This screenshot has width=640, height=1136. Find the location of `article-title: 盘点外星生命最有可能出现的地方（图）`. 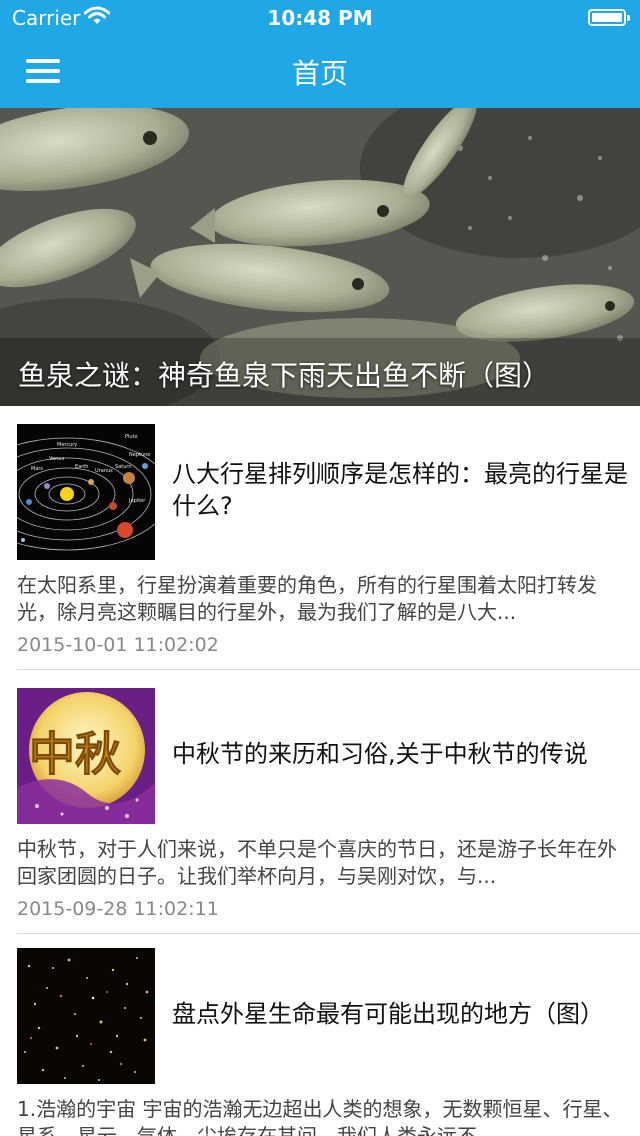

article-title: 盘点外星生命最有可能出现的地方（图） is located at coordinates (388, 1014).